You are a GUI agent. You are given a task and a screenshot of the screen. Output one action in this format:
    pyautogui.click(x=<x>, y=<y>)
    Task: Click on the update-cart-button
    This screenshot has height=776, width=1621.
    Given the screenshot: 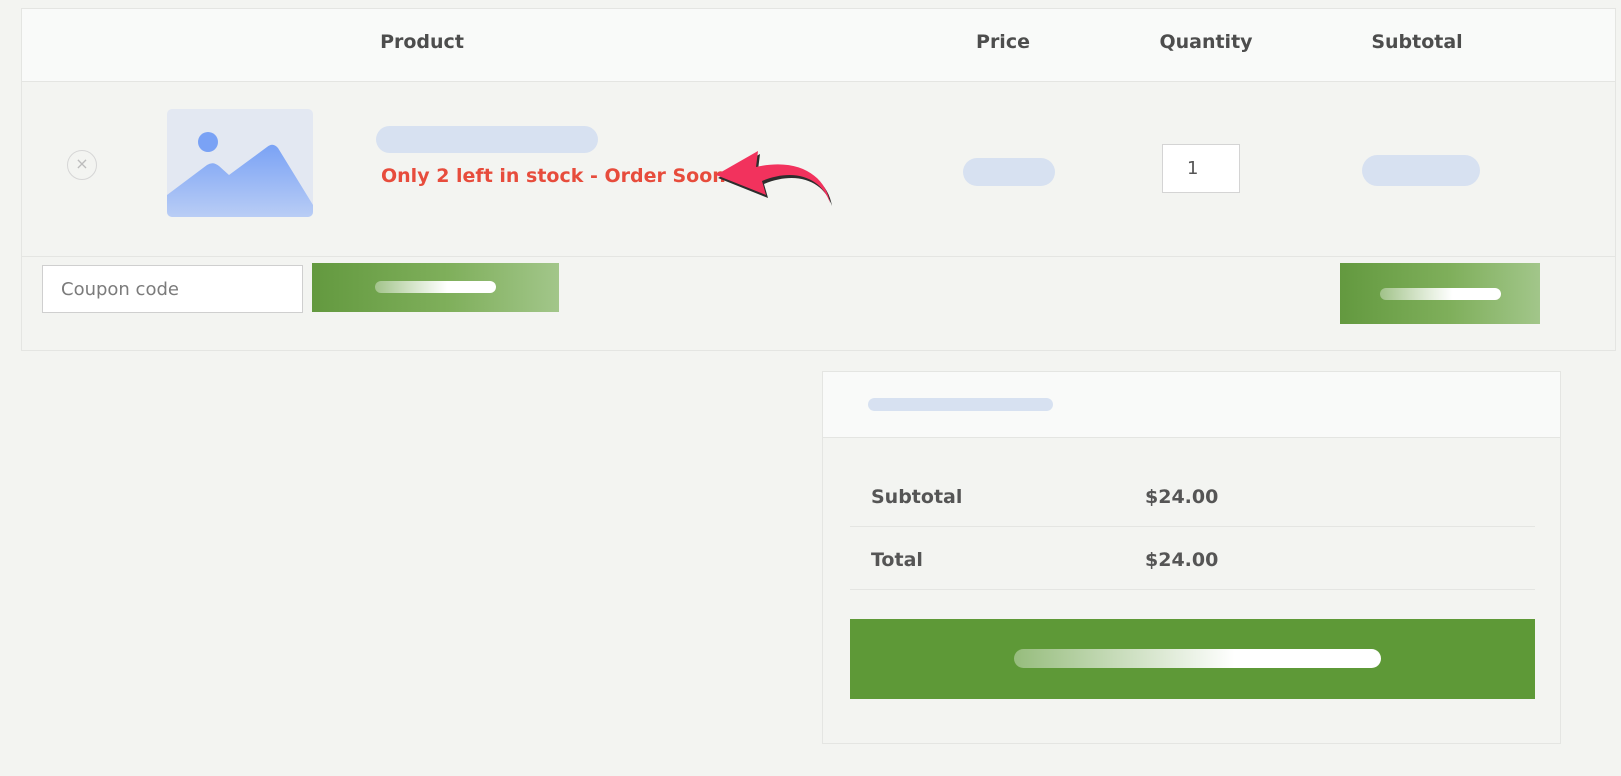 What is the action you would take?
    pyautogui.click(x=1440, y=293)
    